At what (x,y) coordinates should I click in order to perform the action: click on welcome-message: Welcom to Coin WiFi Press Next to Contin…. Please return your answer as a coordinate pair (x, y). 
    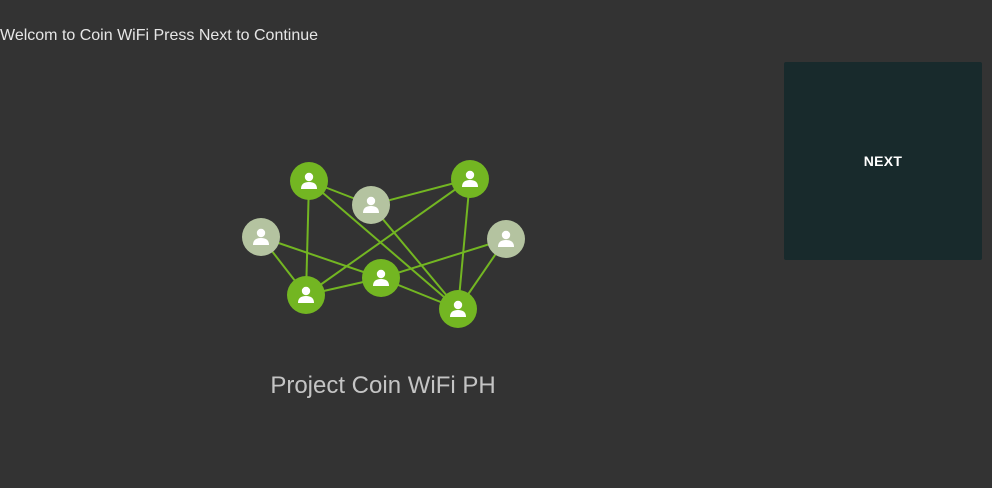
    Looking at the image, I should click on (159, 35).